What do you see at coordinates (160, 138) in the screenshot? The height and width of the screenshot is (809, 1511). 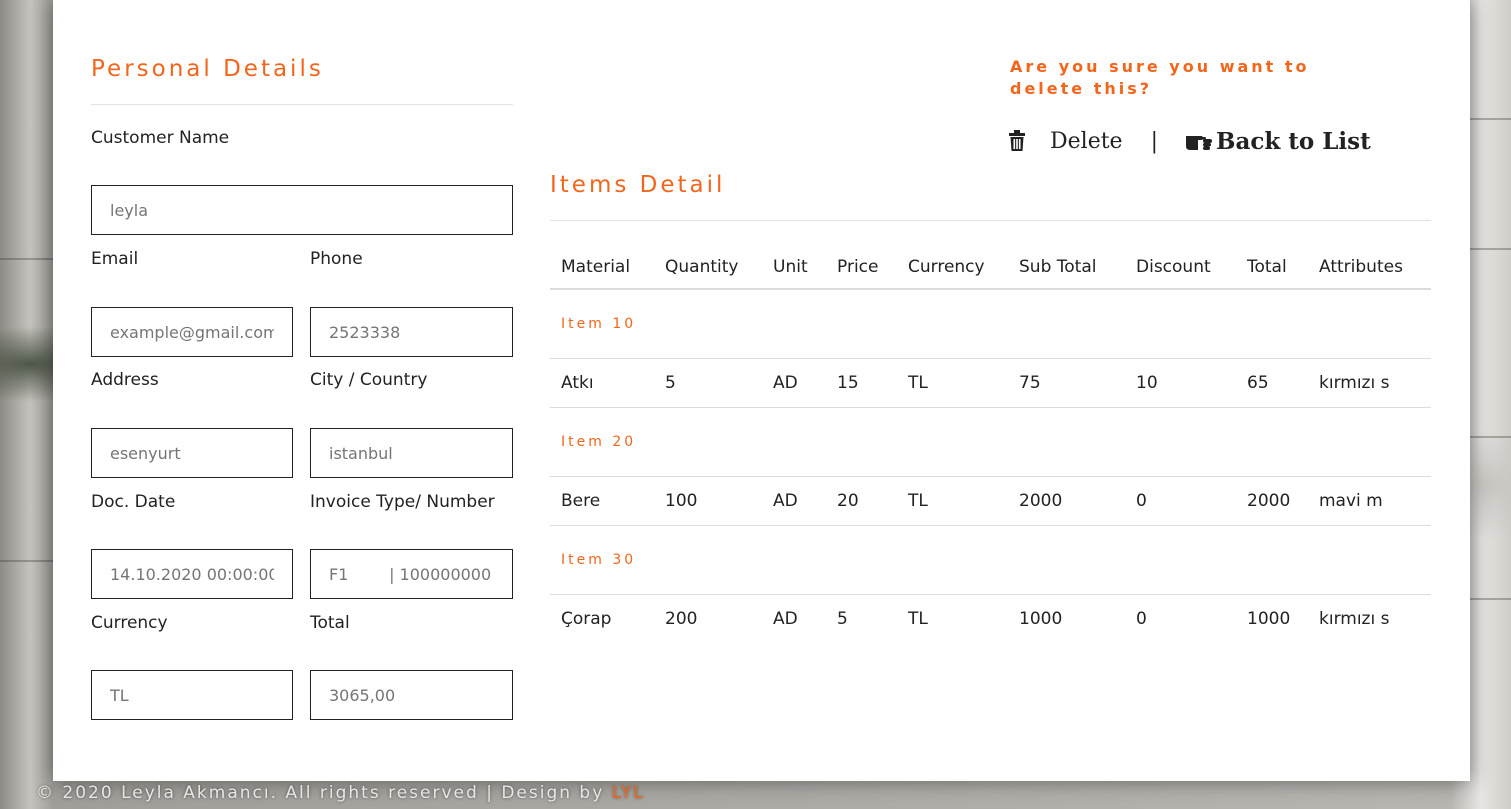 I see `customer-name-label: Customer Name` at bounding box center [160, 138].